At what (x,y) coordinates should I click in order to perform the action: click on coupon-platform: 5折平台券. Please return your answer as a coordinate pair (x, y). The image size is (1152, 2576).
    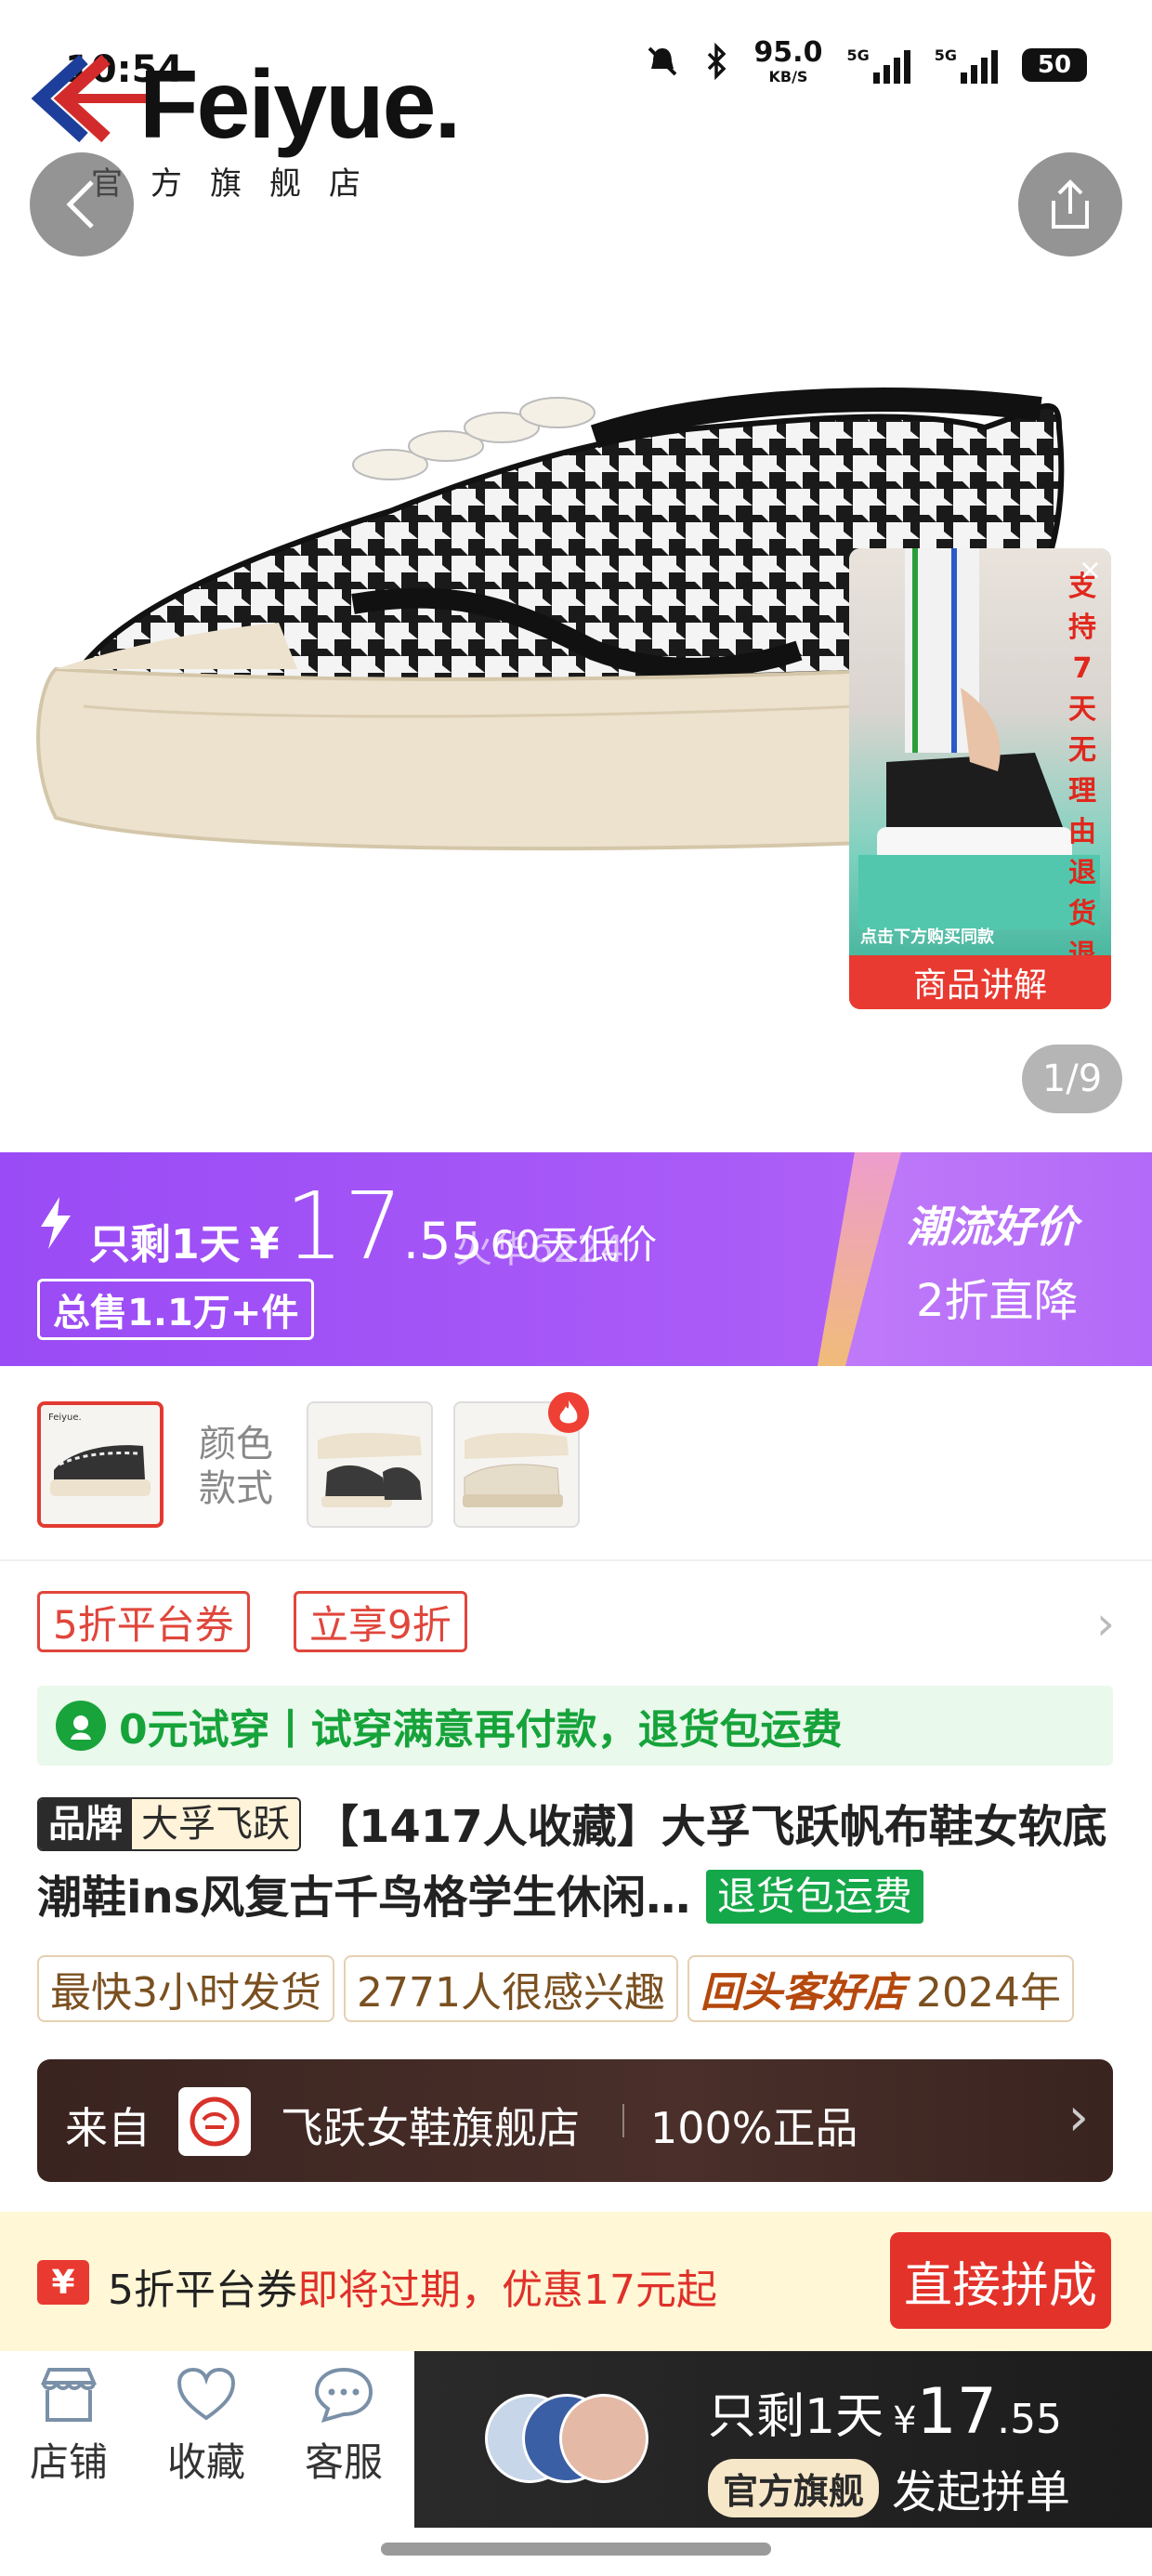
    Looking at the image, I should click on (143, 1621).